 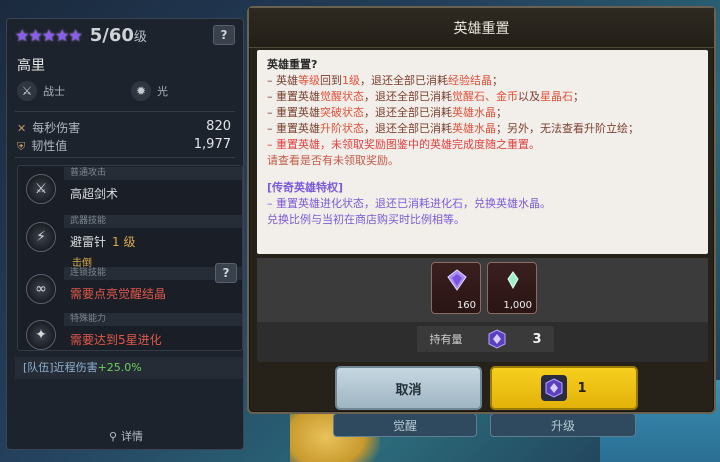 What do you see at coordinates (141, 91) in the screenshot?
I see `light-element-icon: ✹` at bounding box center [141, 91].